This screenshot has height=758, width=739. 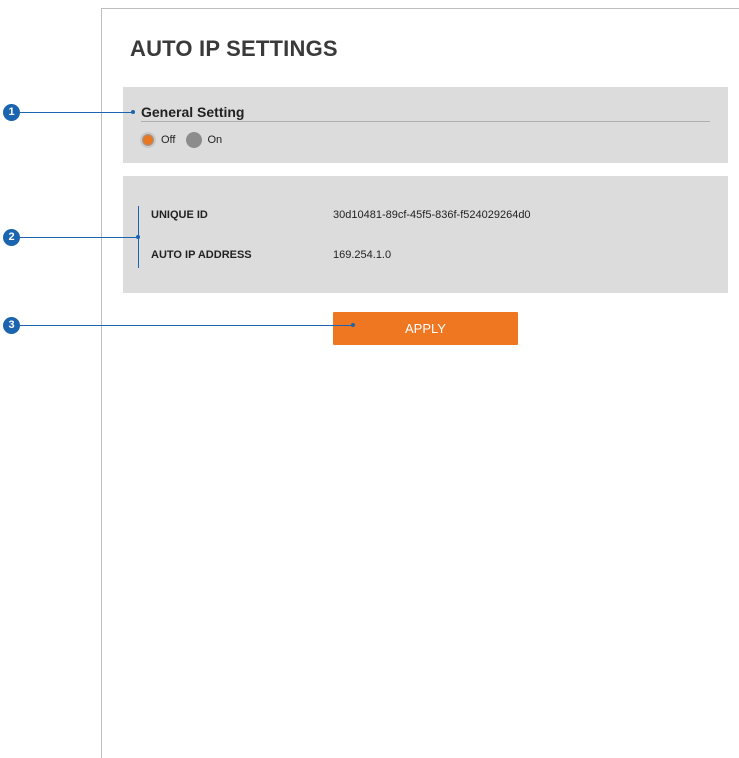 What do you see at coordinates (353, 325) in the screenshot?
I see `callout-3-dot` at bounding box center [353, 325].